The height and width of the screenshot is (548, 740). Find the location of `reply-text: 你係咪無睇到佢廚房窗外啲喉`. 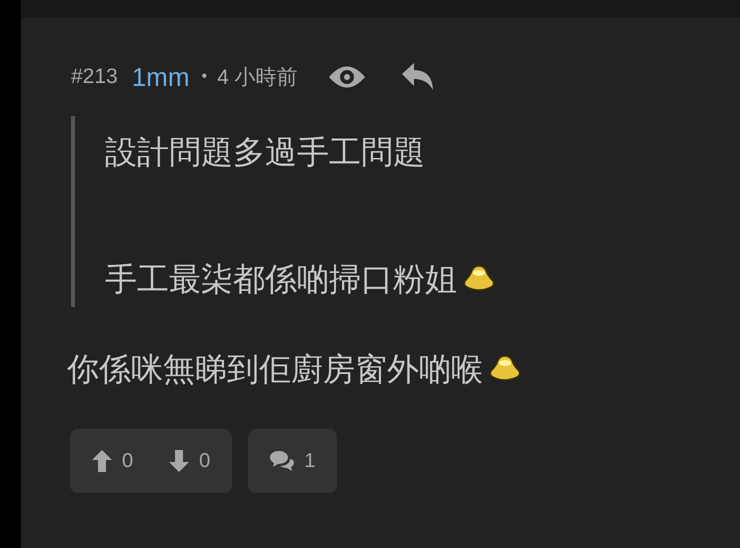

reply-text: 你係咪無睇到佢廚房窗外啲喉 is located at coordinates (275, 369).